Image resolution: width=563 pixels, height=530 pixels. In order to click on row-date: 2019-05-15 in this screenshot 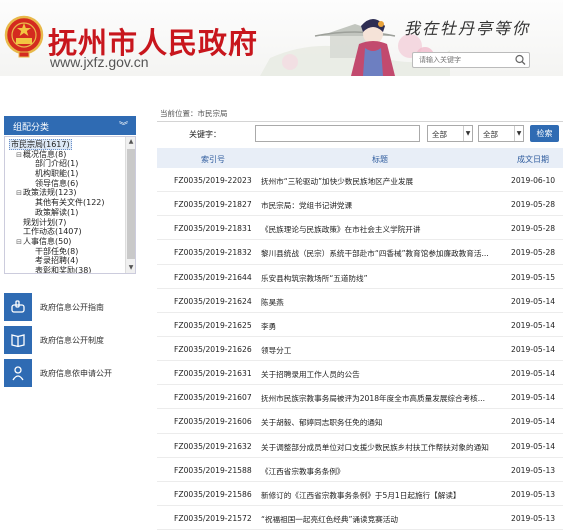, I will do `click(533, 277)`.